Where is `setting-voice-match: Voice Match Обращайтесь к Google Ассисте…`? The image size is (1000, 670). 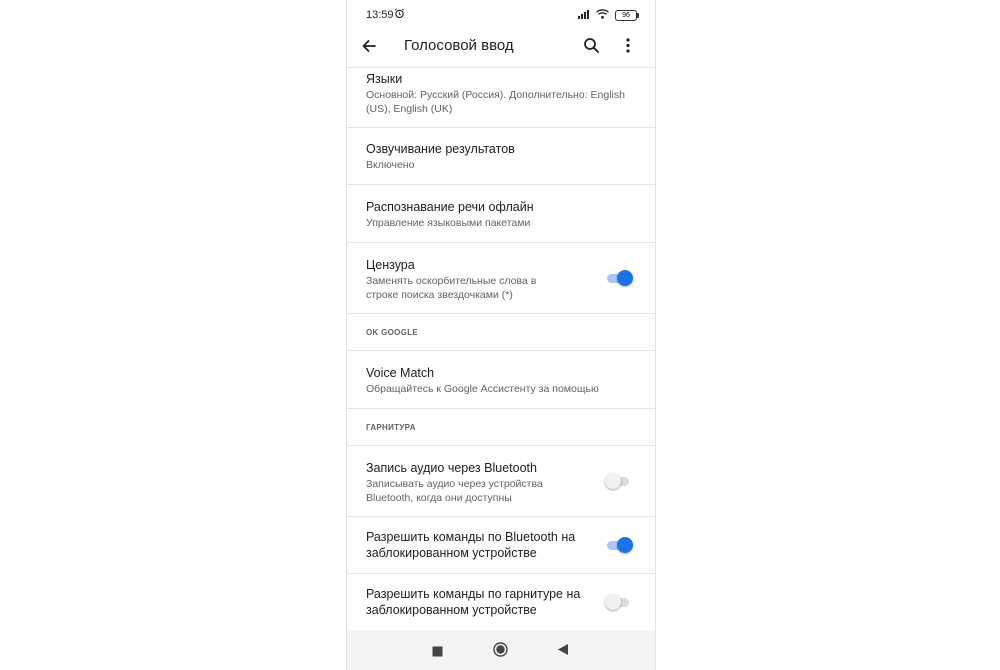
setting-voice-match: Voice Match Обращайтесь к Google Ассисте… is located at coordinates (501, 379).